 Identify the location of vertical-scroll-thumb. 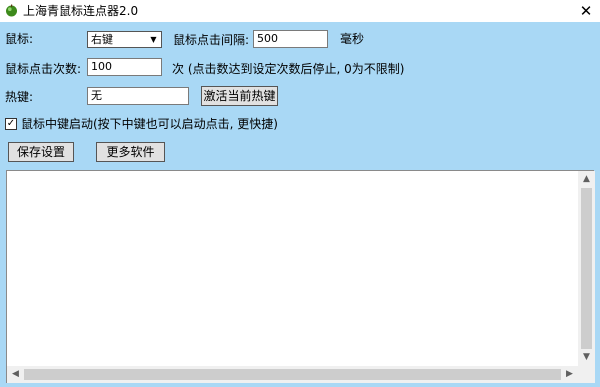
(586, 268).